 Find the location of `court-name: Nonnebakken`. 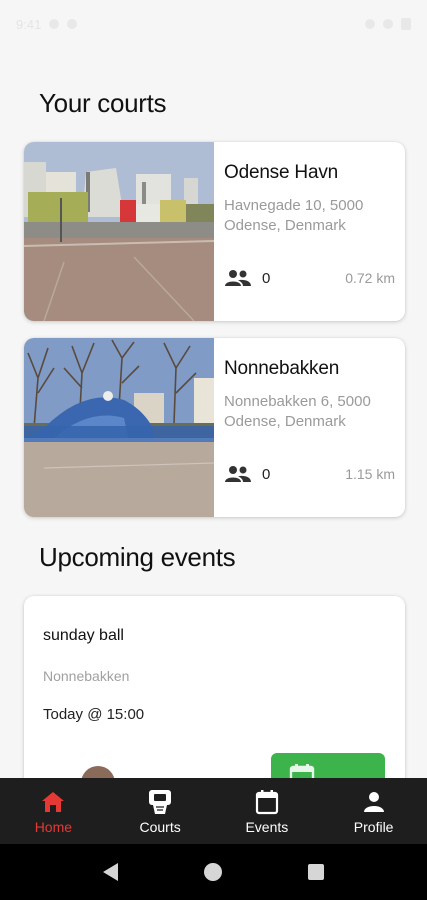

court-name: Nonnebakken is located at coordinates (282, 368).